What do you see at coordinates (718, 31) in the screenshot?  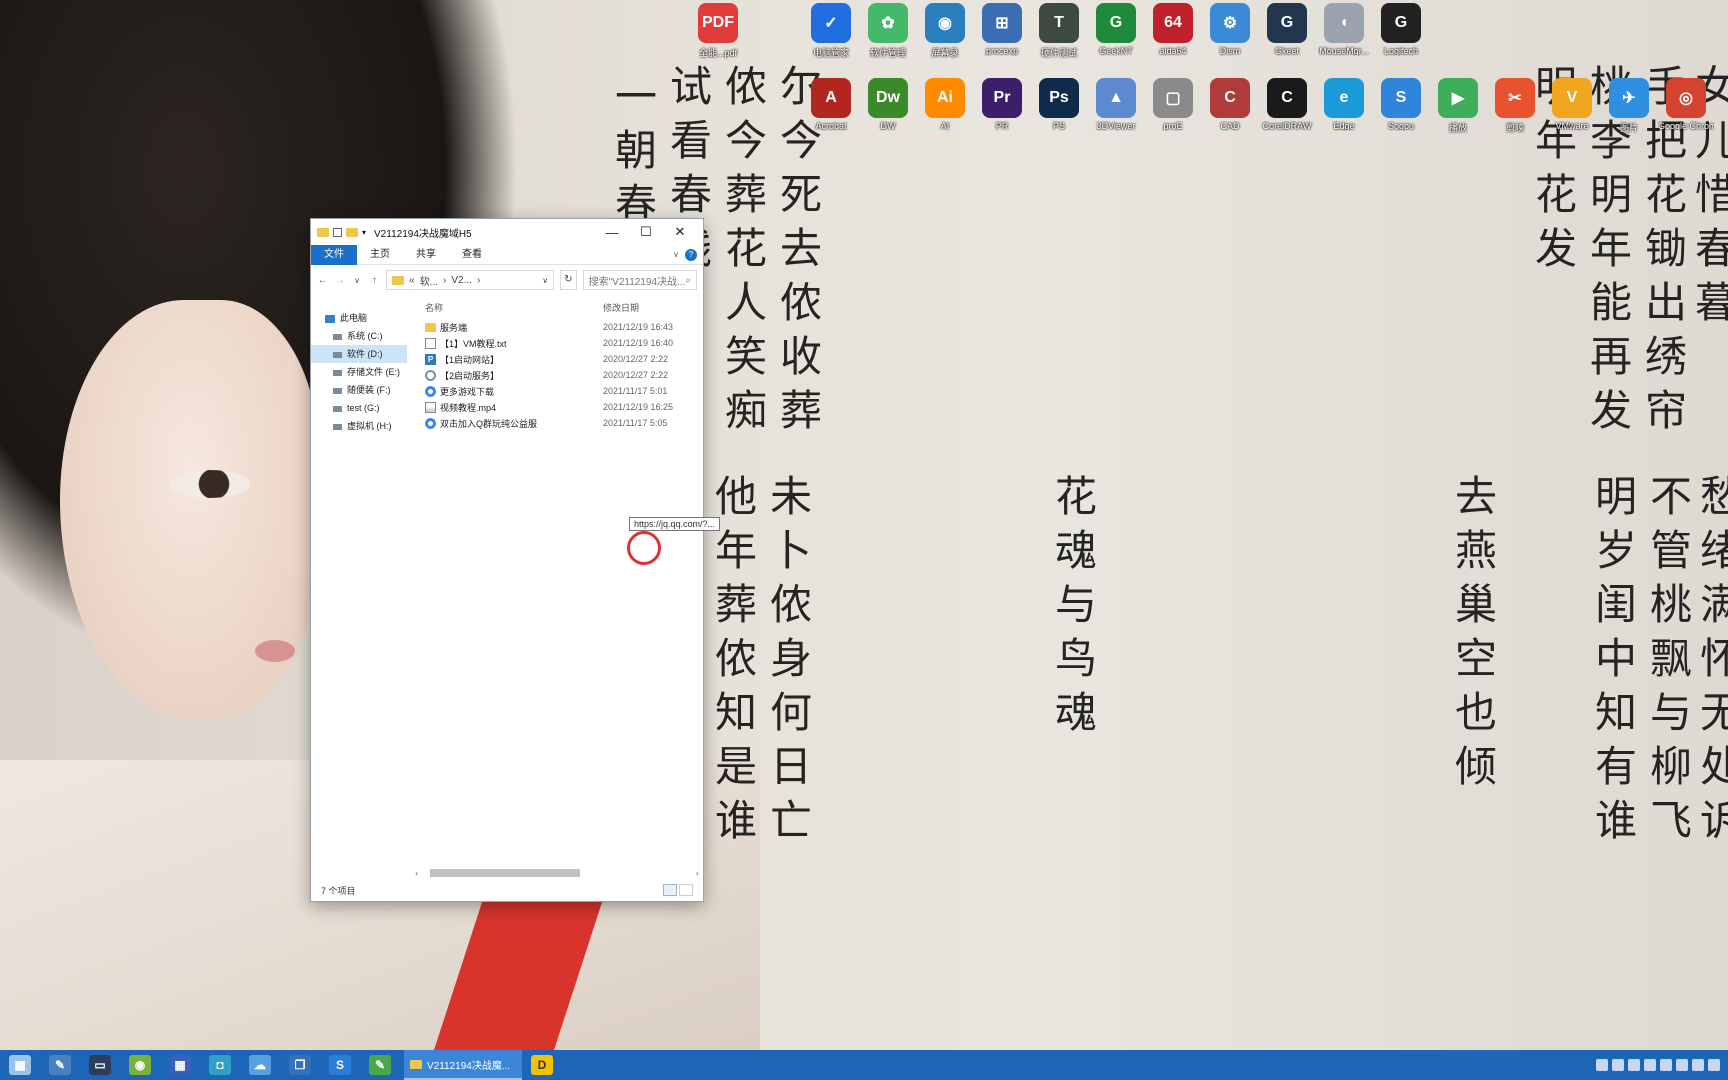 I see `desktop-shortcut: PDF 全能...pdf` at bounding box center [718, 31].